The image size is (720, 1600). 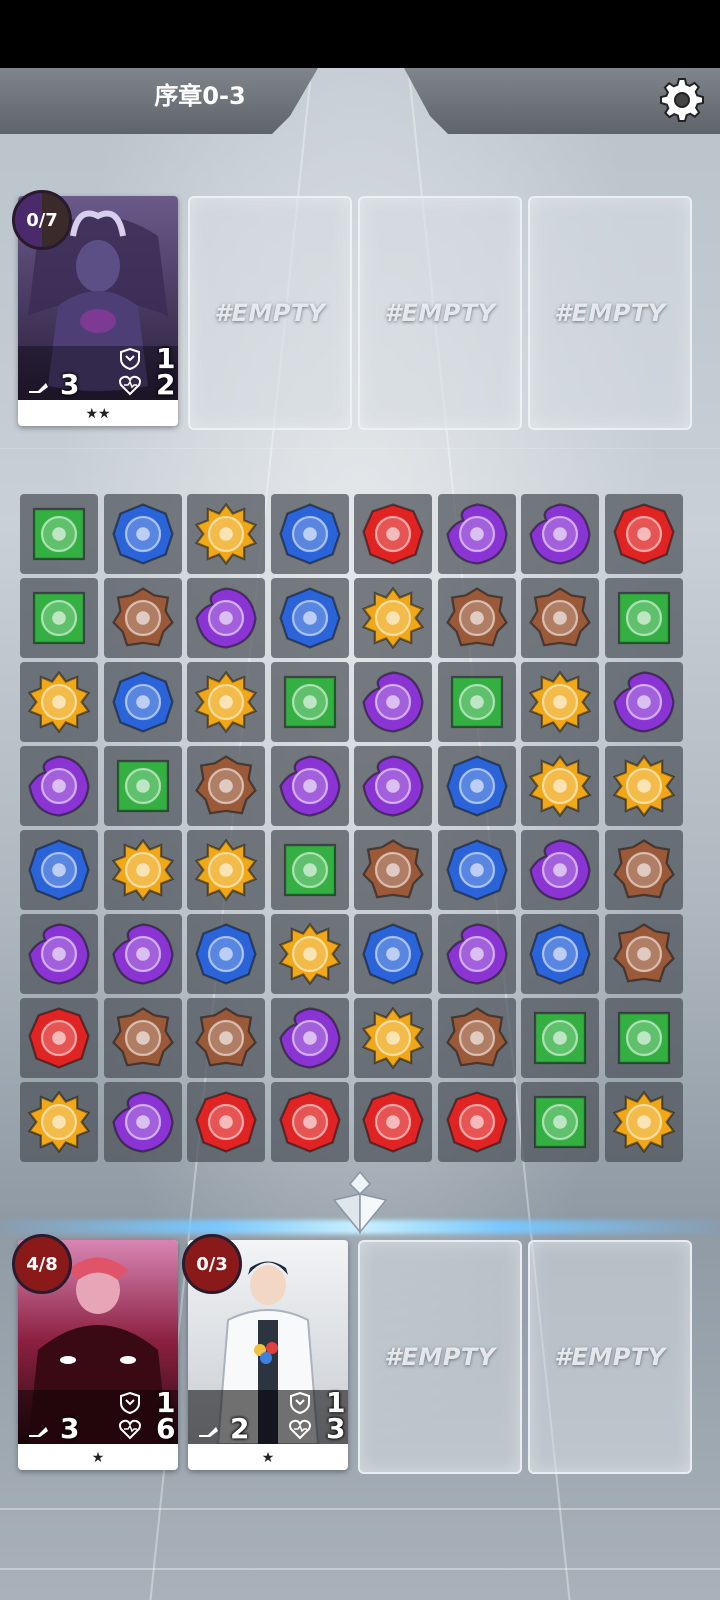 I want to click on player-hero-card: 0/3 1 2 3 ★, so click(x=265, y=1352).